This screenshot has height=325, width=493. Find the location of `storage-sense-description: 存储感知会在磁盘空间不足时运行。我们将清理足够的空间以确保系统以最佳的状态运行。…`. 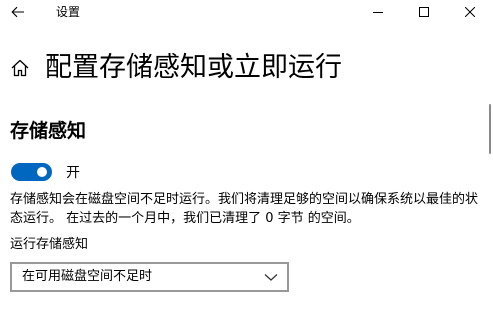

storage-sense-description: 存储感知会在磁盘空间不足时运行。我们将清理足够的空间以确保系统以最佳的状态运行。… is located at coordinates (244, 209).